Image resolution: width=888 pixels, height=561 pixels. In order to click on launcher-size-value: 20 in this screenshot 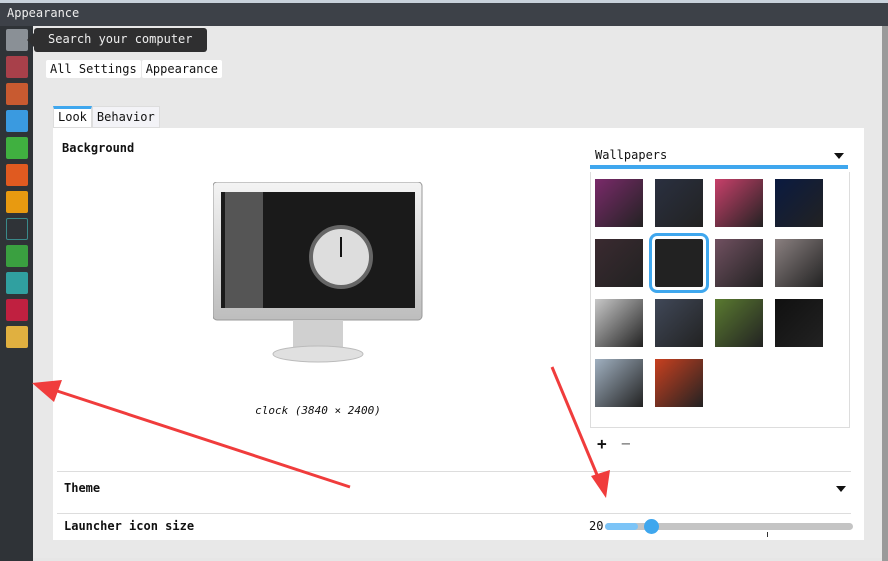, I will do `click(596, 526)`.